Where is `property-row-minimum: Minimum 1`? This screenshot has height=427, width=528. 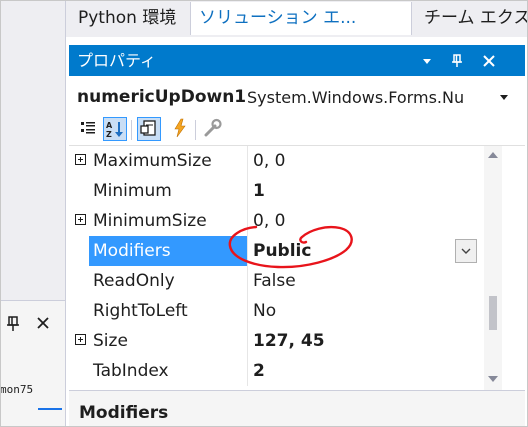
property-row-minimum: Minimum 1 is located at coordinates (276, 191).